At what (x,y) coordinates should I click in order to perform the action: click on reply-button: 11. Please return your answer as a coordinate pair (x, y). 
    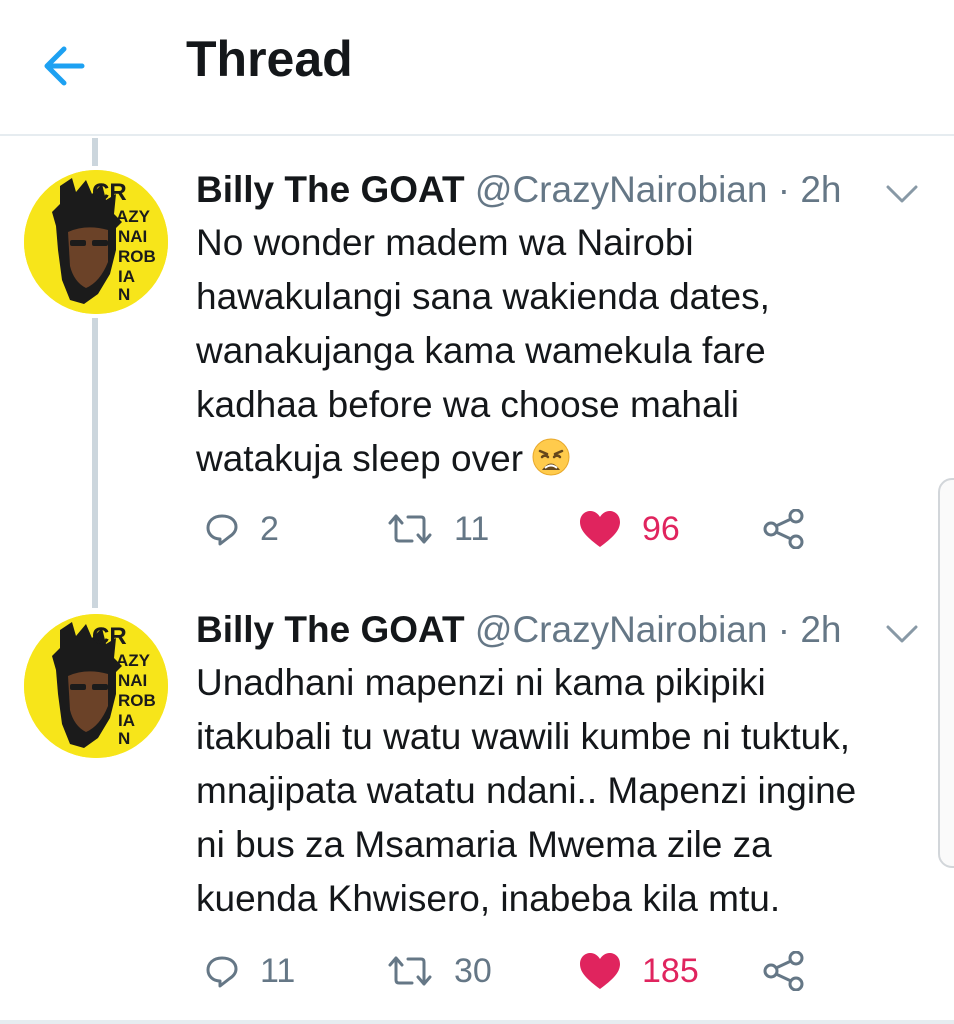
    Looking at the image, I should click on (249, 971).